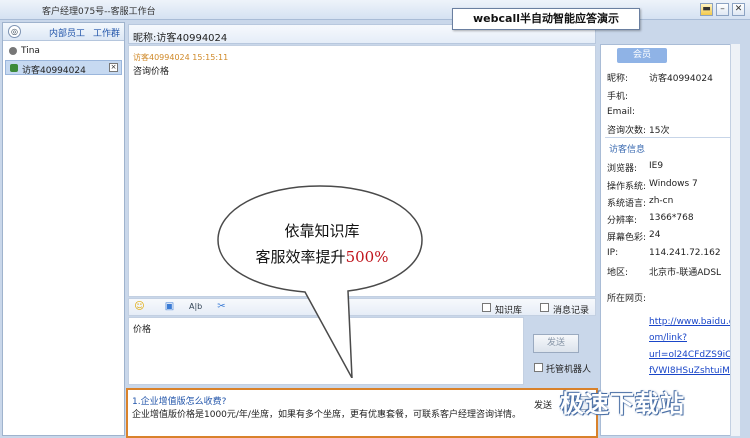 This screenshot has width=750, height=438. I want to click on field-label: IP:, so click(613, 253).